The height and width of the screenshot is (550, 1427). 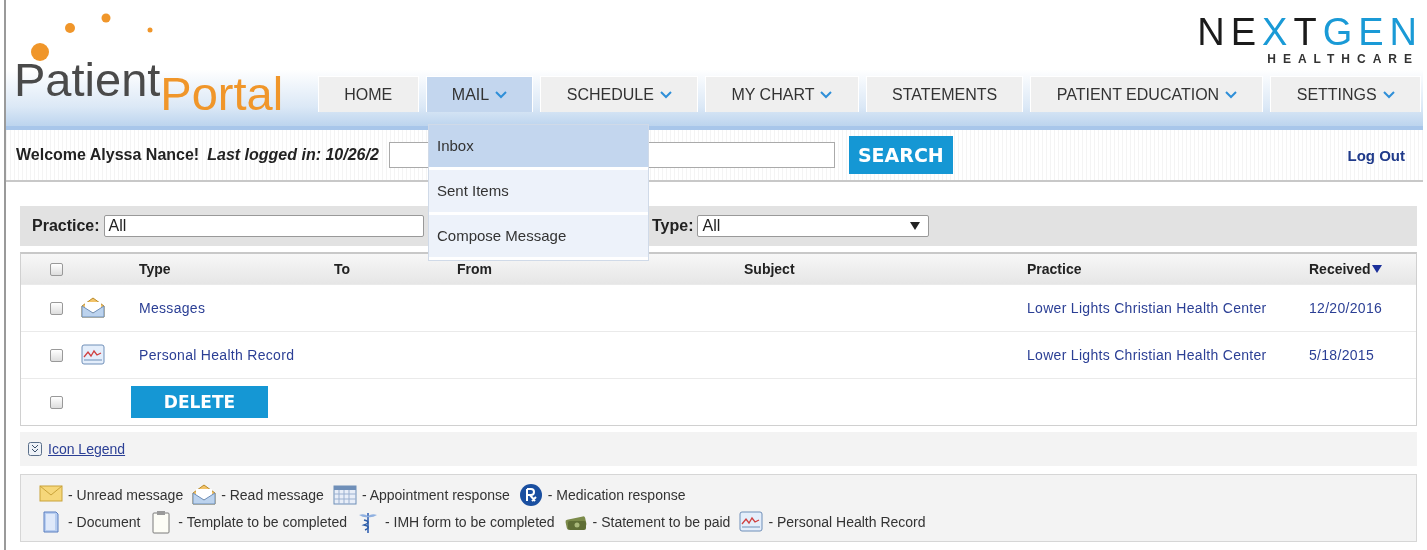 What do you see at coordinates (1310, 32) in the screenshot?
I see `brand-logo-text: NE XT GEN` at bounding box center [1310, 32].